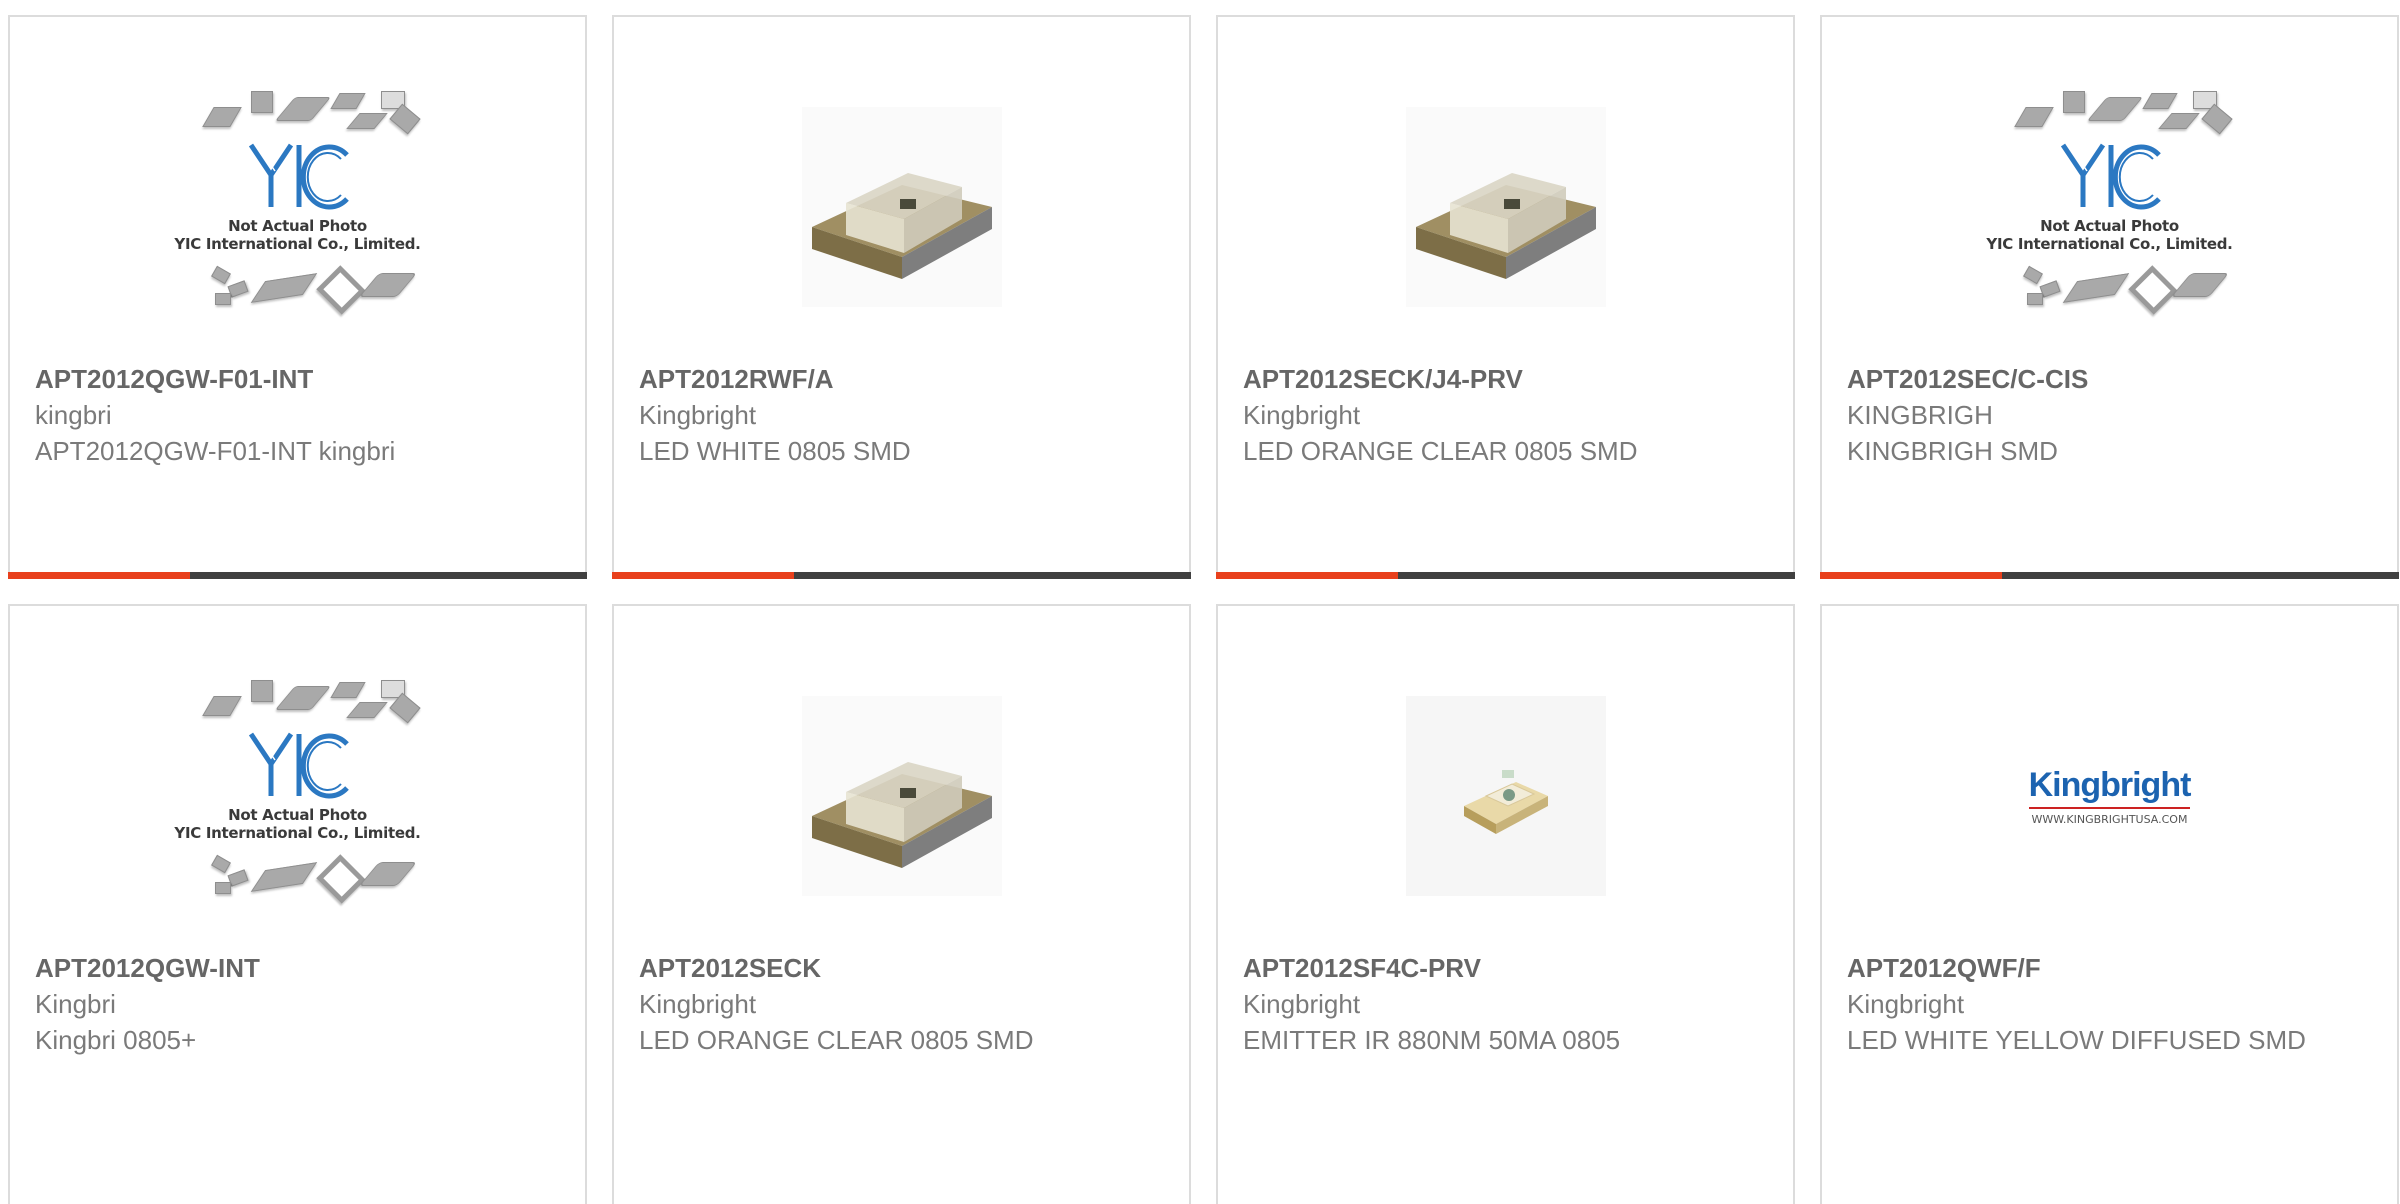 The height and width of the screenshot is (1204, 2400). Describe the element at coordinates (116, 1040) in the screenshot. I see `description: Kingbri 0805+` at that location.